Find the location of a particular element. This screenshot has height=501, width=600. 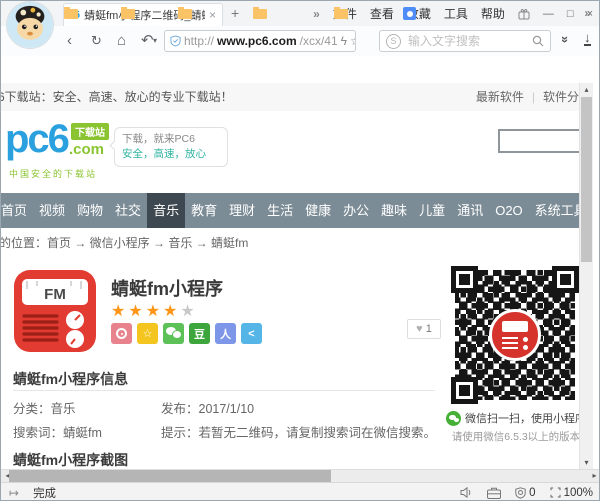

refresh-icon: ↻ is located at coordinates (96, 41).